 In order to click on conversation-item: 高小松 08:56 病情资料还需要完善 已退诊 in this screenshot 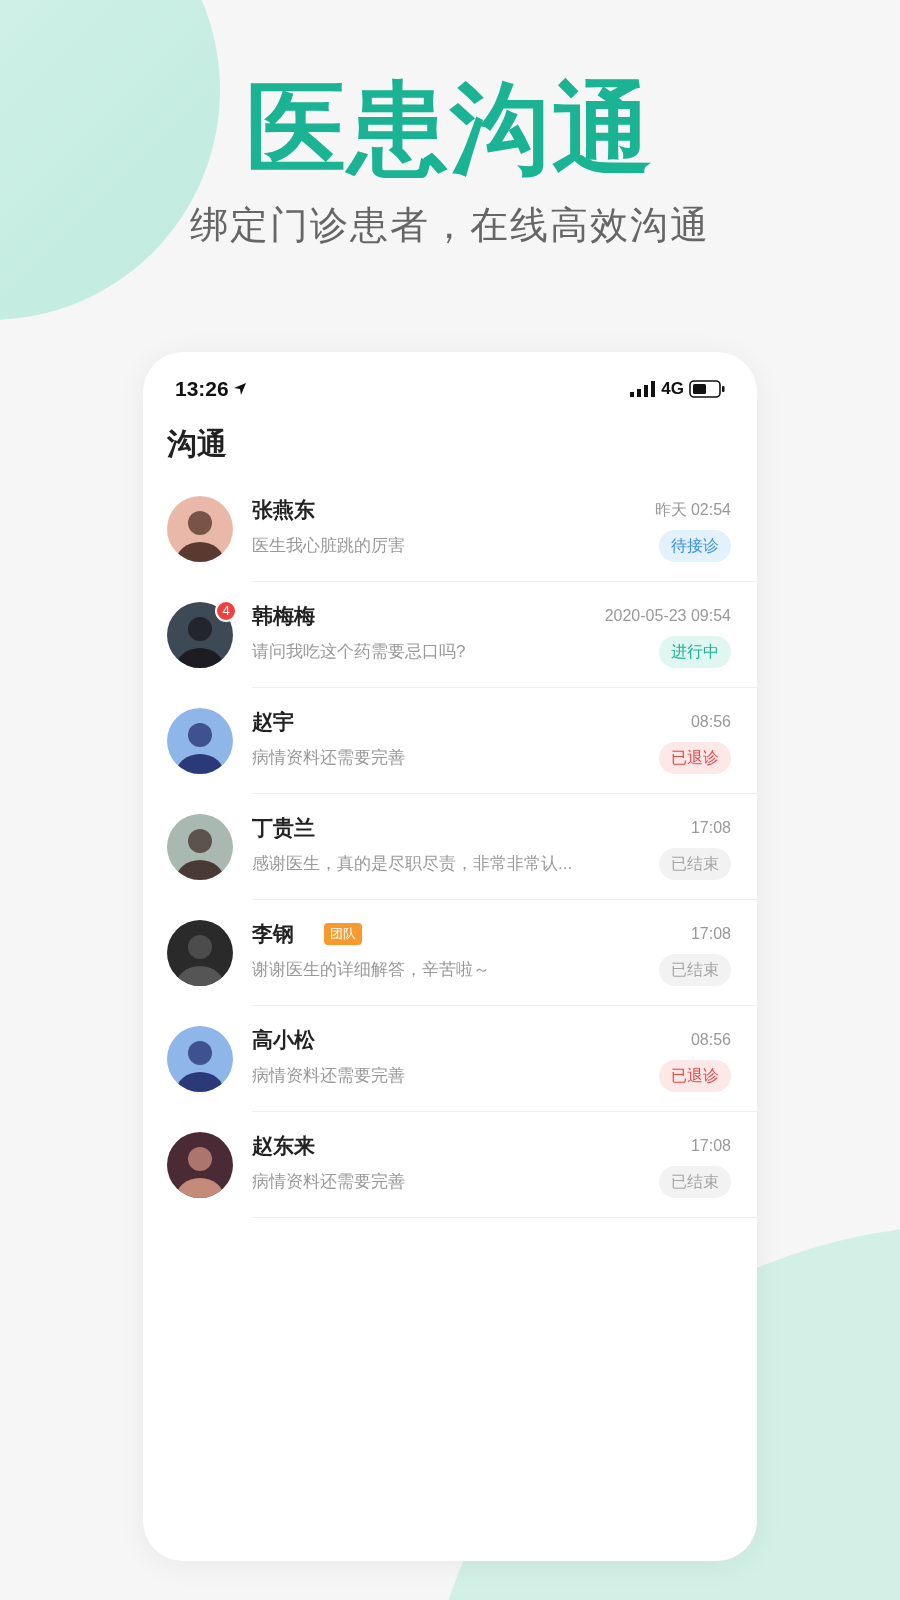, I will do `click(450, 1059)`.